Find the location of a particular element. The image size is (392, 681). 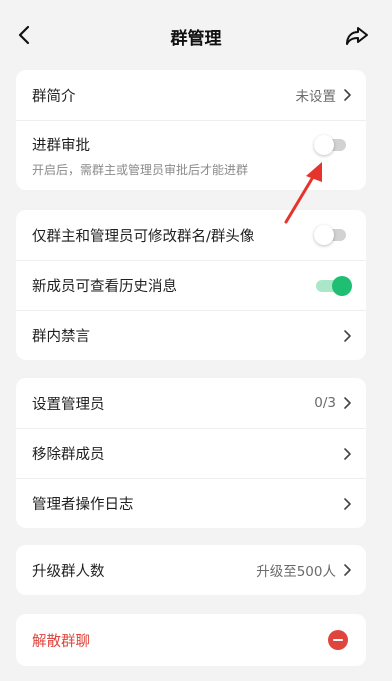

minus-circle-icon is located at coordinates (338, 640).